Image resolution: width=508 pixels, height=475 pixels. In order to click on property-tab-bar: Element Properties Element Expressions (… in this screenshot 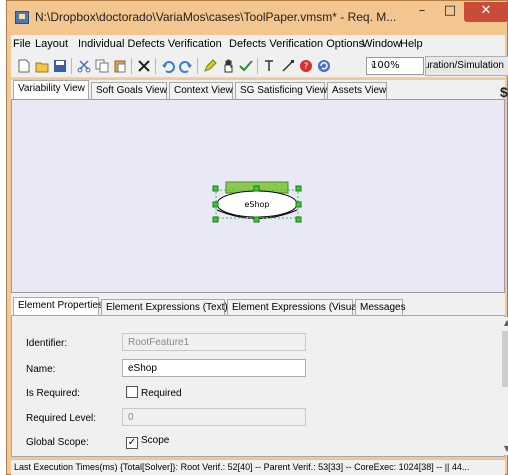, I will do `click(258, 306)`.